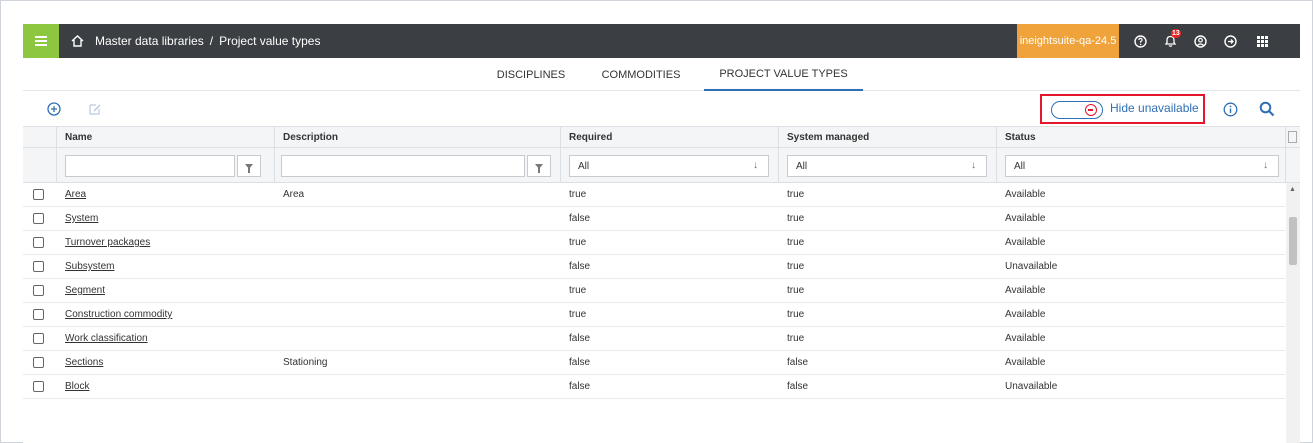 Image resolution: width=1313 pixels, height=443 pixels. What do you see at coordinates (1140, 41) in the screenshot?
I see `help-icon` at bounding box center [1140, 41].